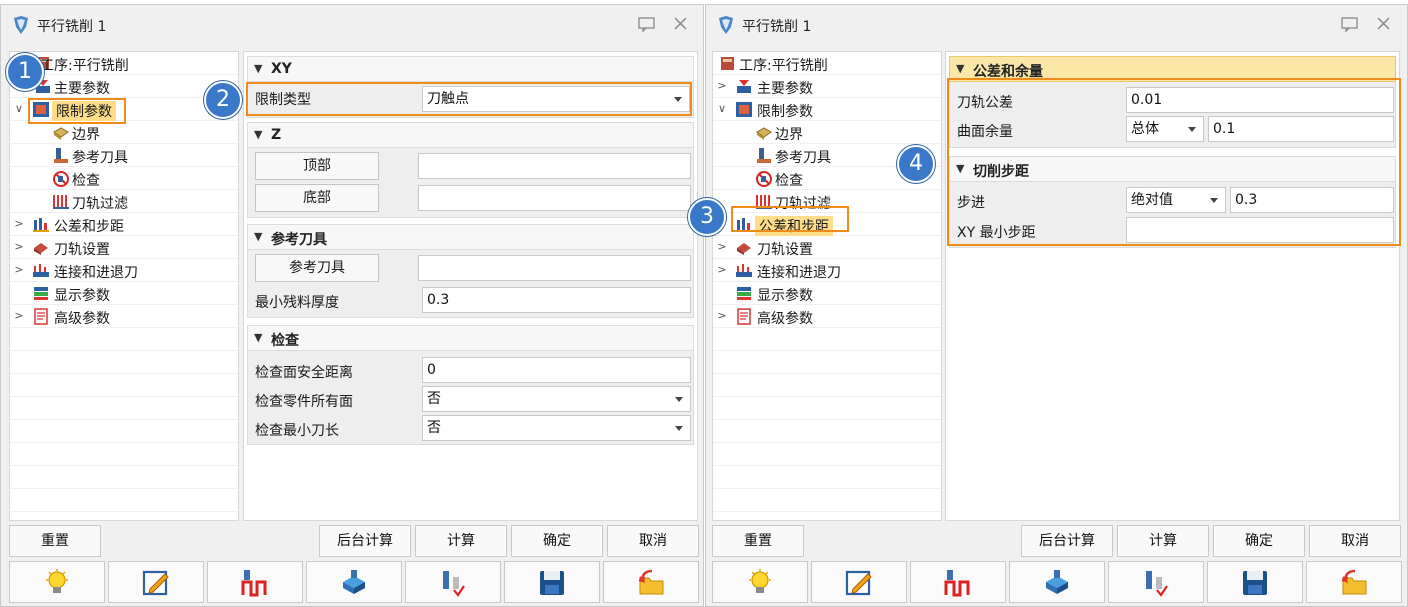 The height and width of the screenshot is (607, 1408). I want to click on path-tol-field: 0.01, so click(1260, 100).